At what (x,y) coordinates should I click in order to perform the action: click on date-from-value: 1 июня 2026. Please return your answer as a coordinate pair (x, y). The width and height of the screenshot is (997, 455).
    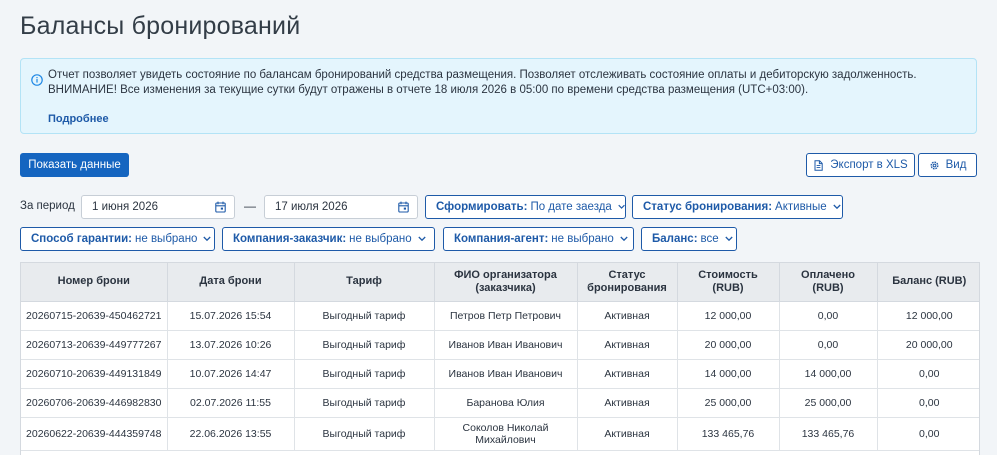
    Looking at the image, I should click on (125, 207).